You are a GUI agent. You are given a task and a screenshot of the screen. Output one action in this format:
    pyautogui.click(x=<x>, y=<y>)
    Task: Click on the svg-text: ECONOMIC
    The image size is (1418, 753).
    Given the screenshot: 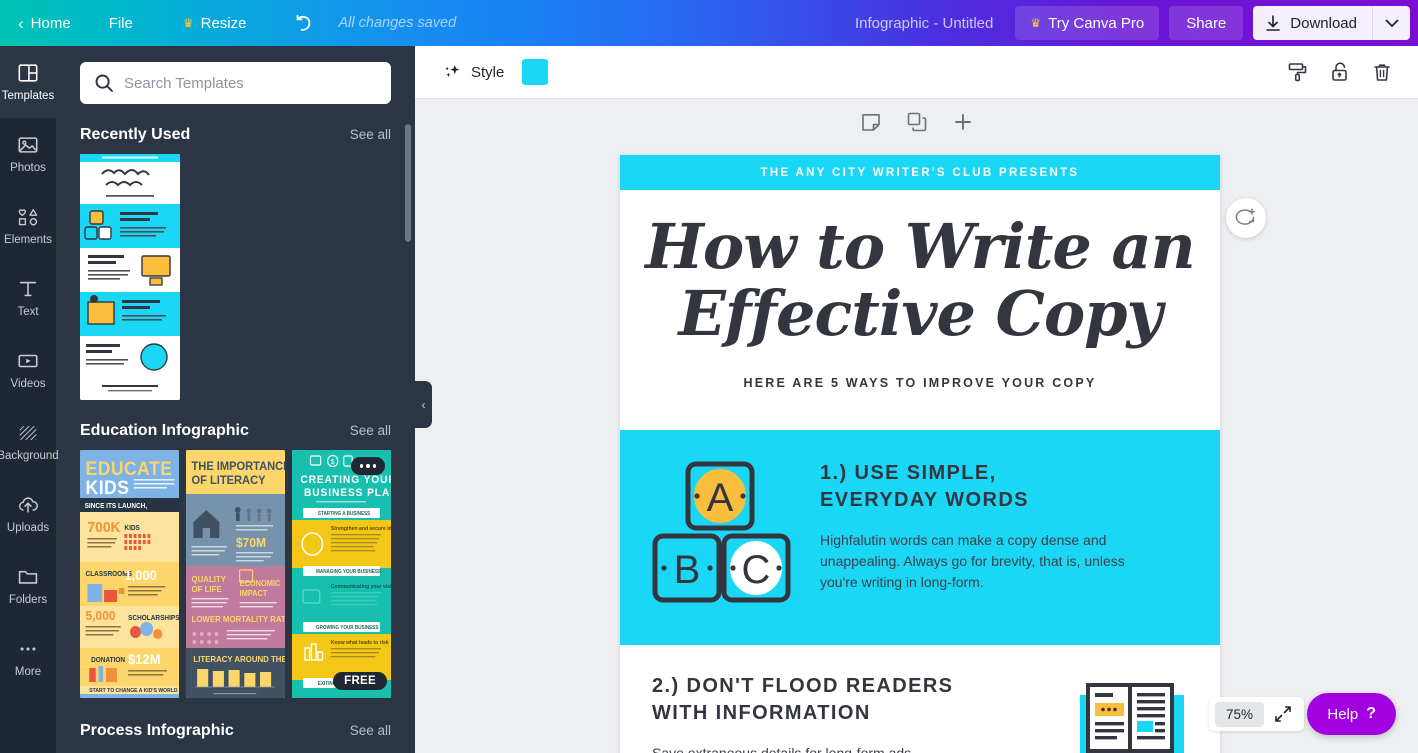 What is the action you would take?
    pyautogui.click(x=260, y=583)
    